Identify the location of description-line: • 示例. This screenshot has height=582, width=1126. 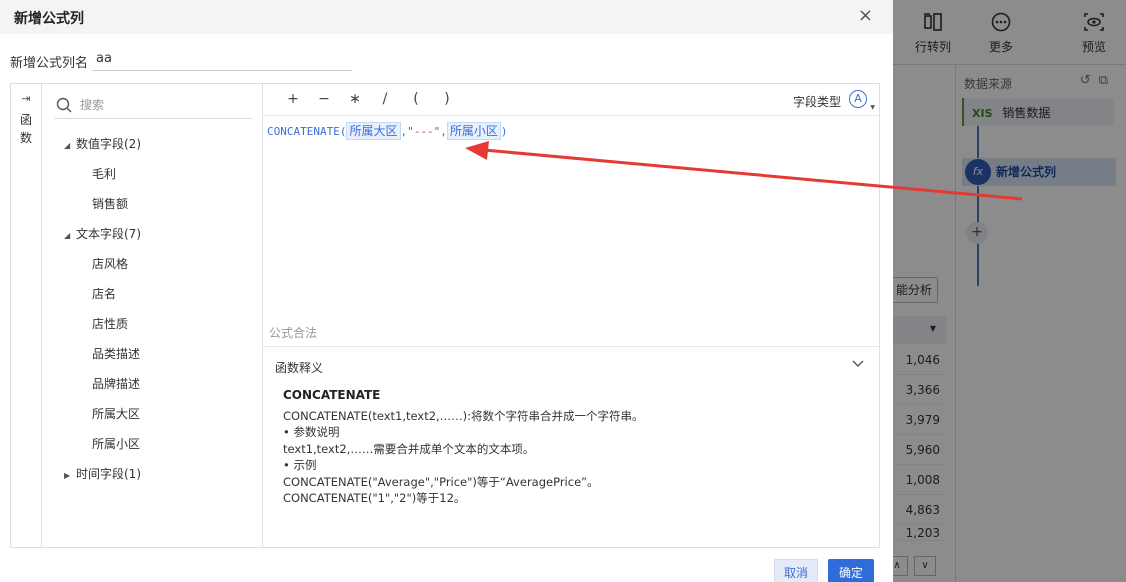
(300, 465).